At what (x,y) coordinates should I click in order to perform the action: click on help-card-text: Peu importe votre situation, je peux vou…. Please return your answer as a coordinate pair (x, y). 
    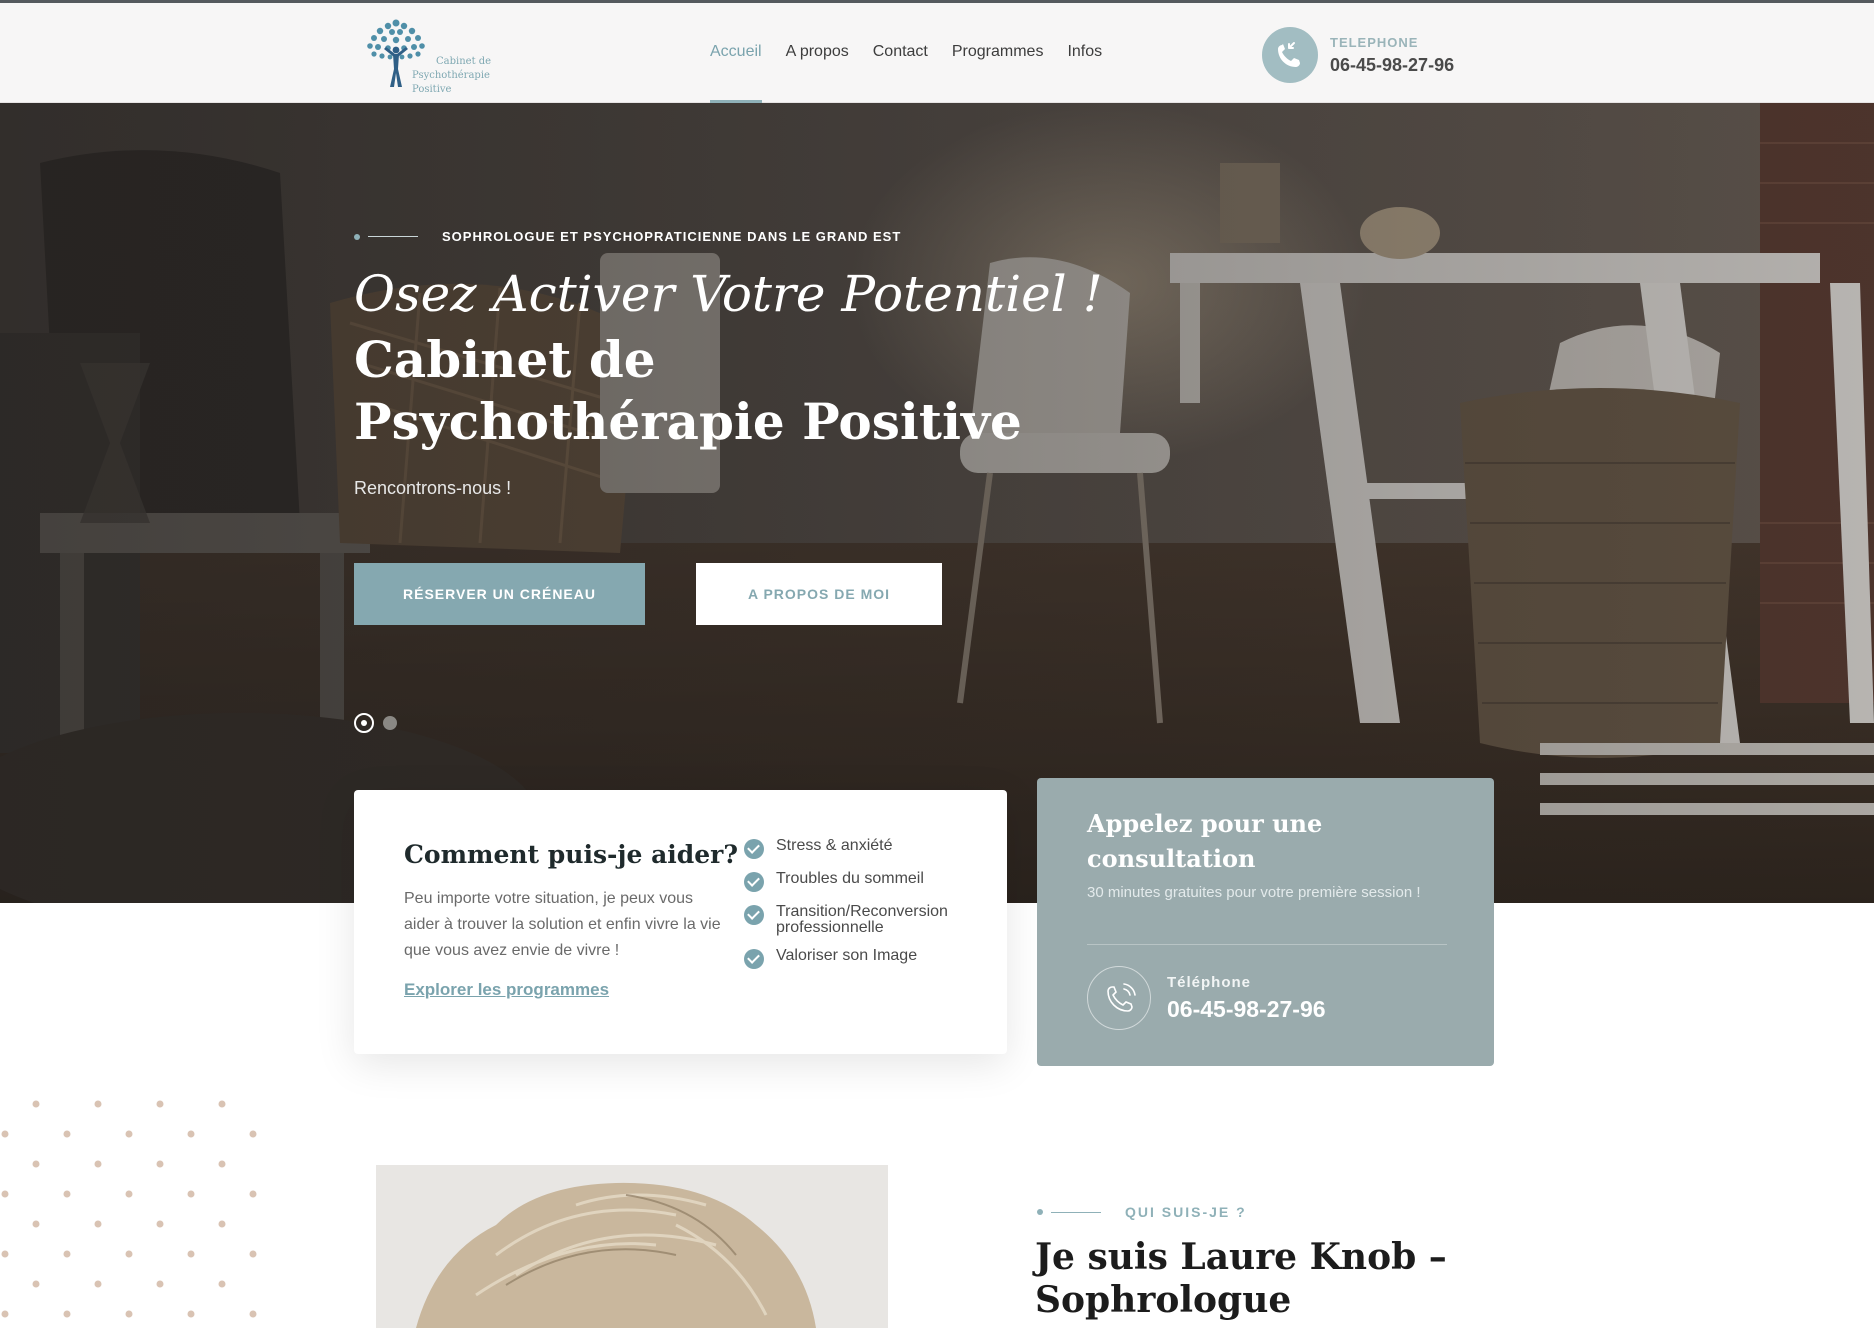
    Looking at the image, I should click on (562, 924).